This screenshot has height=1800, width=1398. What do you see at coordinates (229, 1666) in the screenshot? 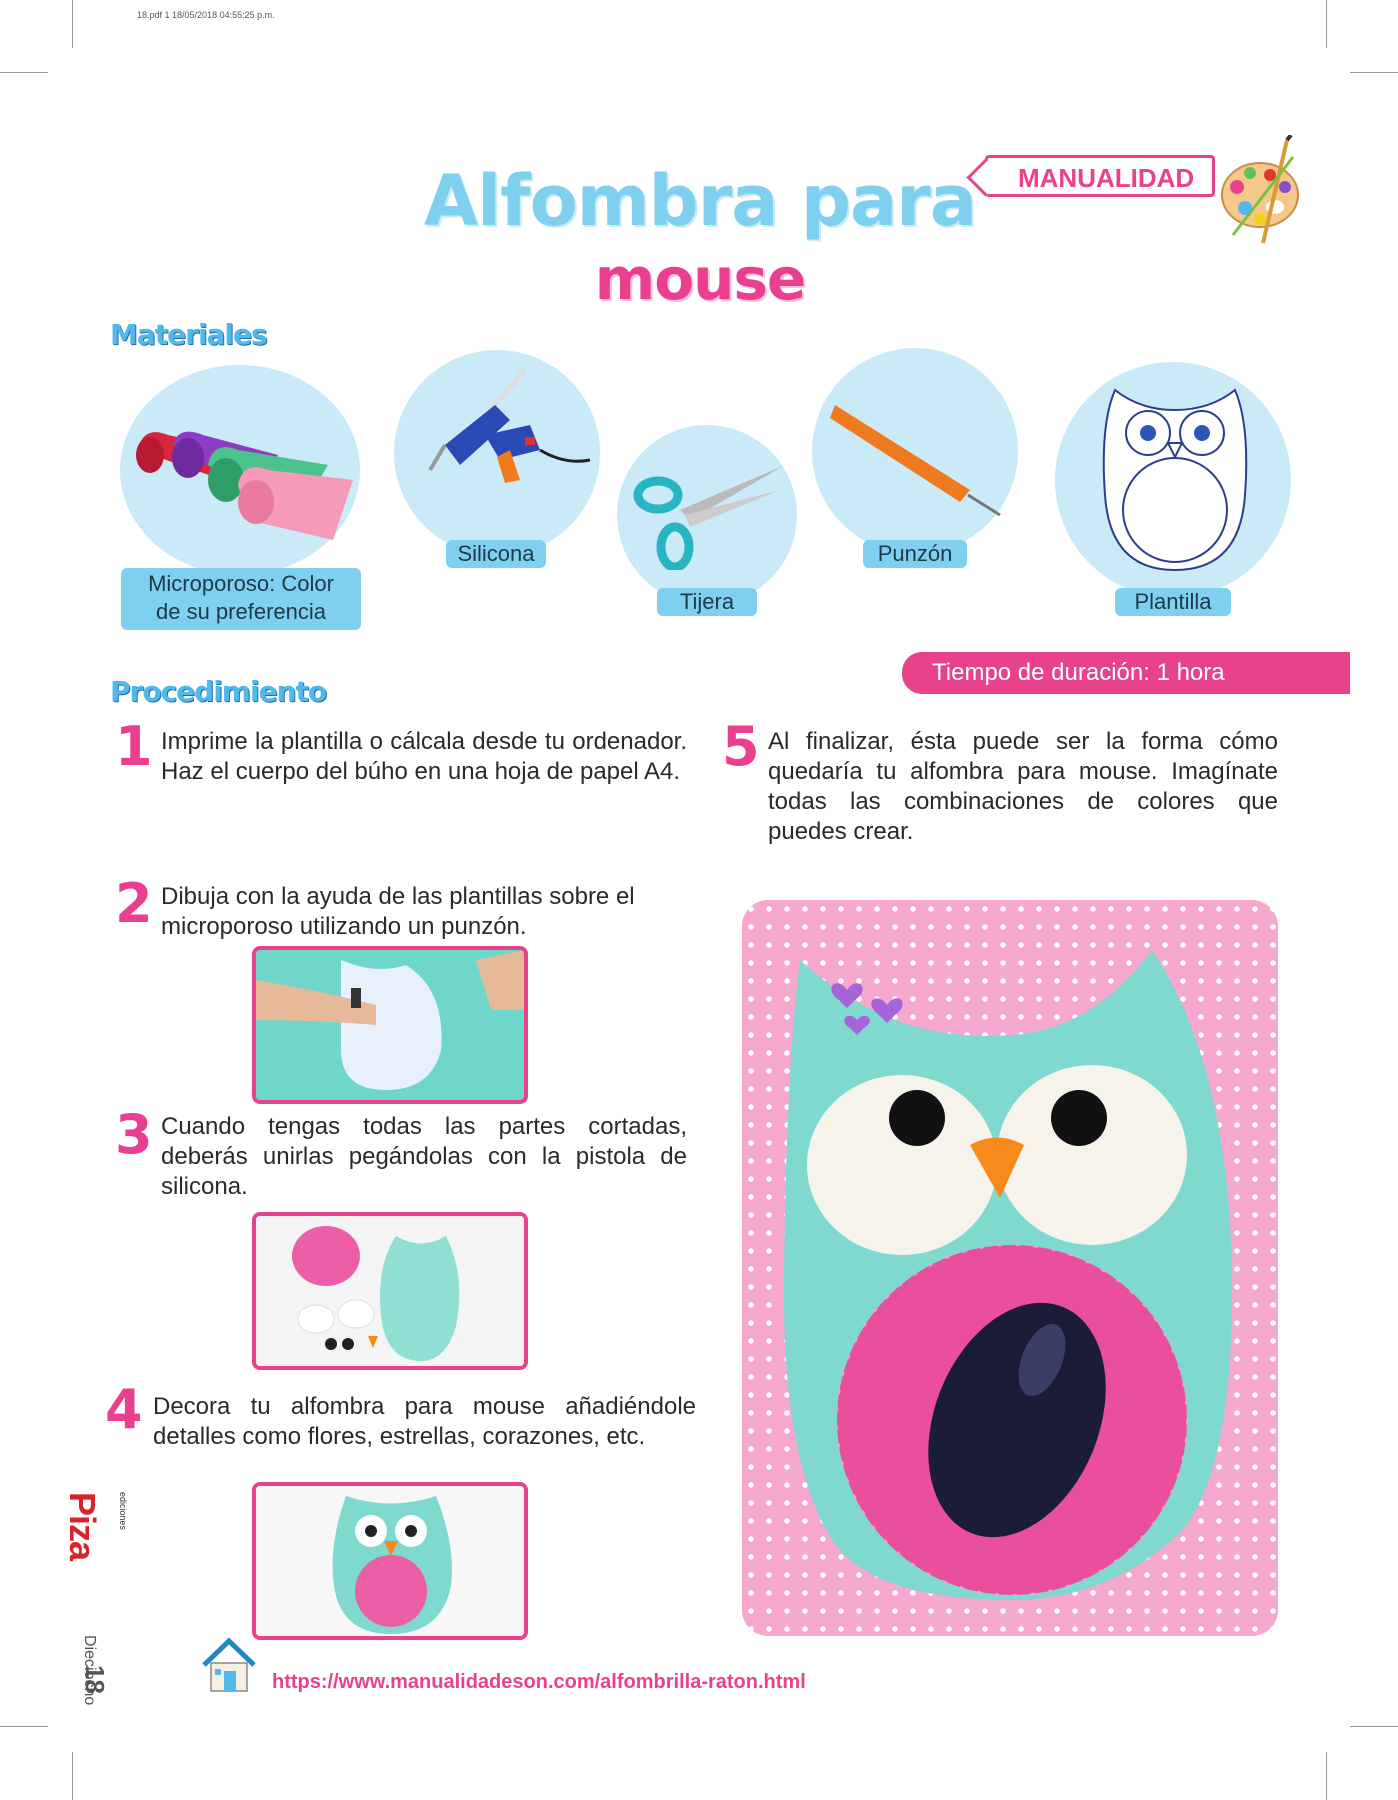
I see `home-icon` at bounding box center [229, 1666].